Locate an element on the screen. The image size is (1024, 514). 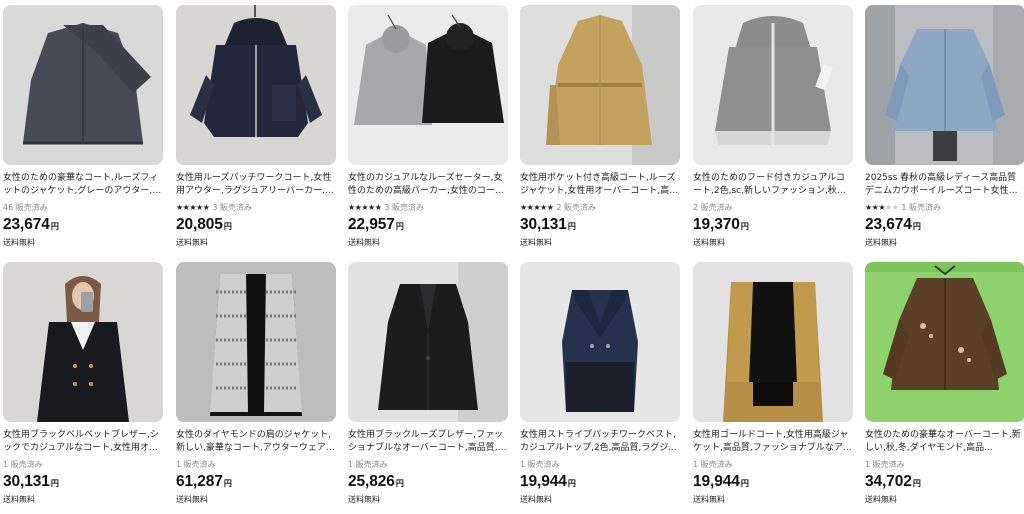
gold-coat-outfit-illustration is located at coordinates (773, 342).